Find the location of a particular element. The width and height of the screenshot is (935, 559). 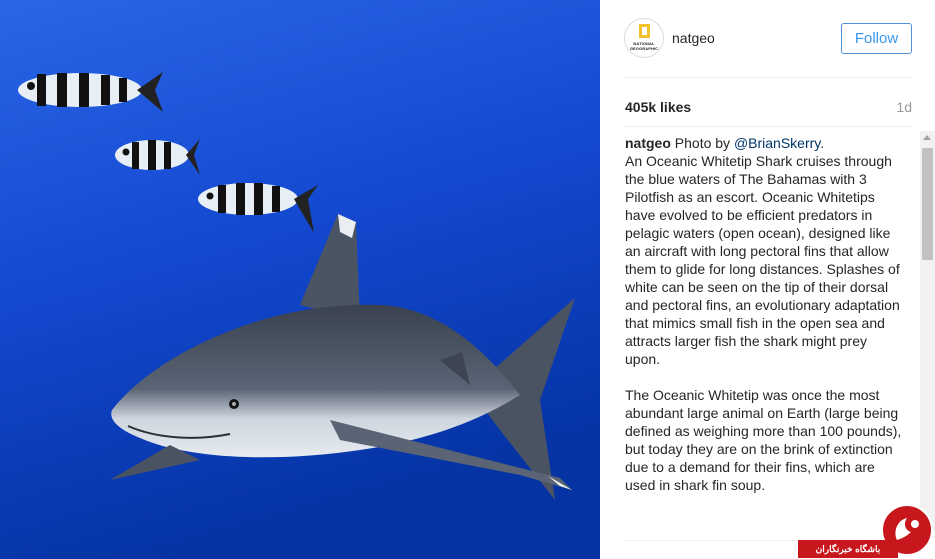

caption-username: natgeo is located at coordinates (648, 143).